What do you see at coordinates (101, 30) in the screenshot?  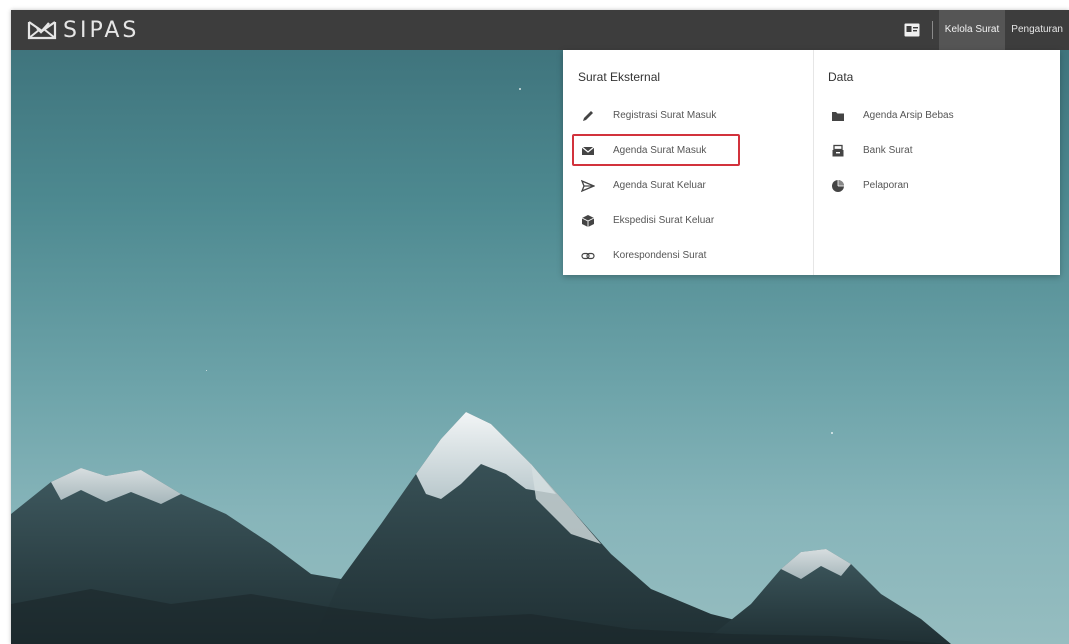 I see `app-name: SIPAS` at bounding box center [101, 30].